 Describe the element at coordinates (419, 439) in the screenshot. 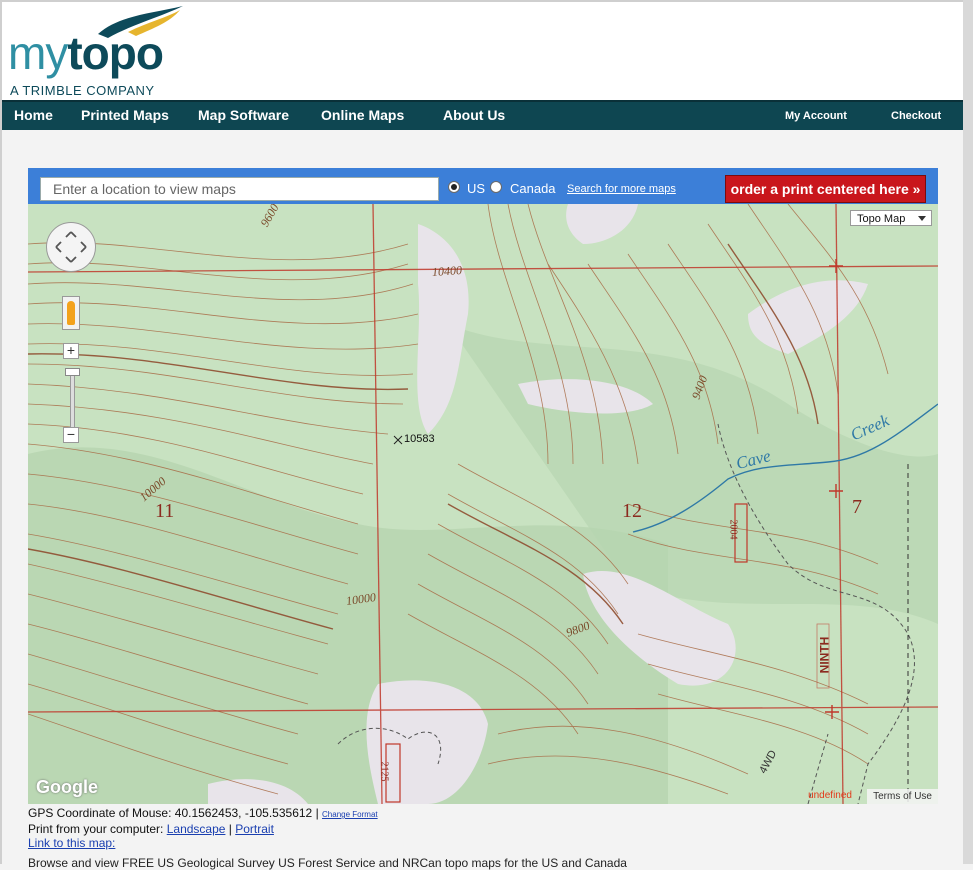

I see `summit-label-10583: 10583` at that location.